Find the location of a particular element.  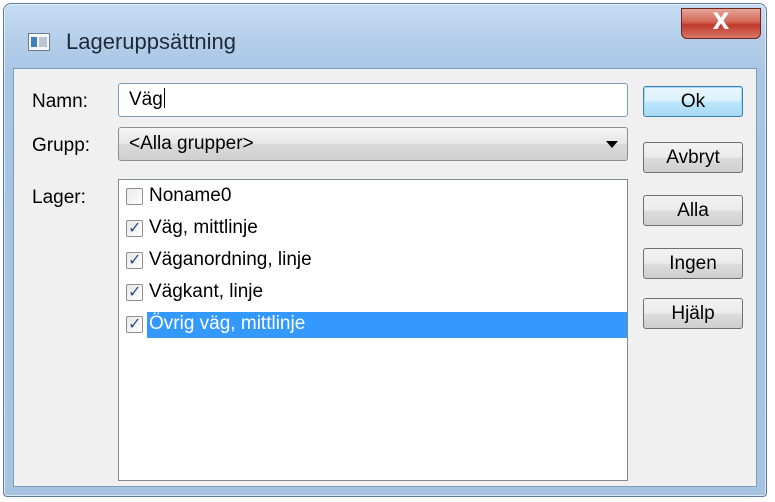

name-input: Väg is located at coordinates (373, 100).